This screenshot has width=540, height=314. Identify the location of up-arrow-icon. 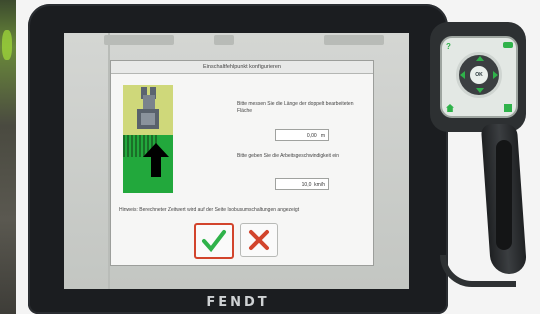
(480, 58).